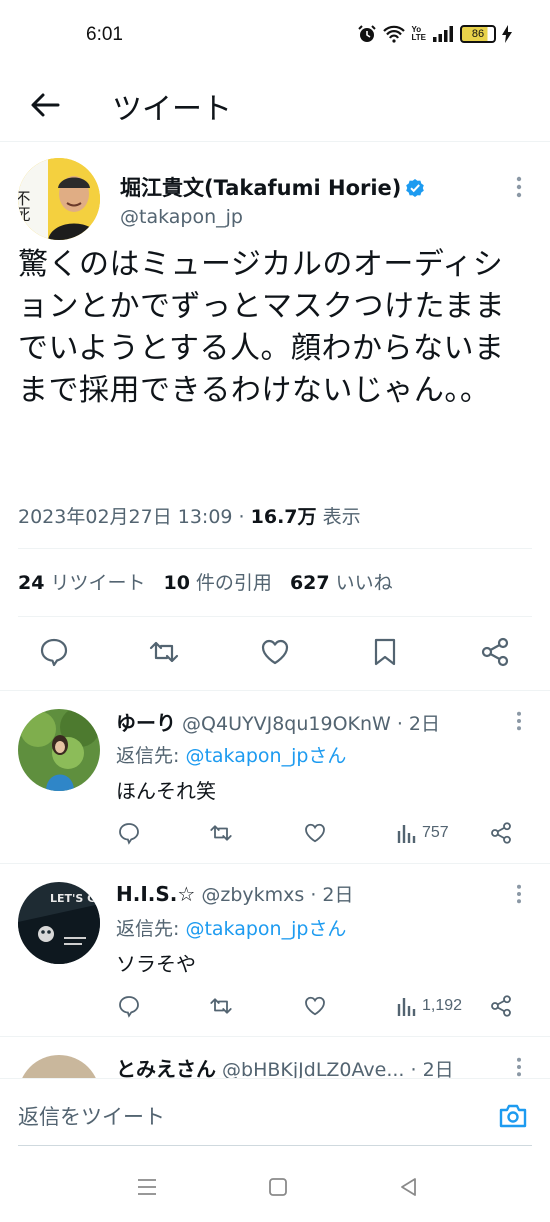 The image size is (550, 1222). Describe the element at coordinates (341, 517) in the screenshot. I see `views-label: 表示` at that location.